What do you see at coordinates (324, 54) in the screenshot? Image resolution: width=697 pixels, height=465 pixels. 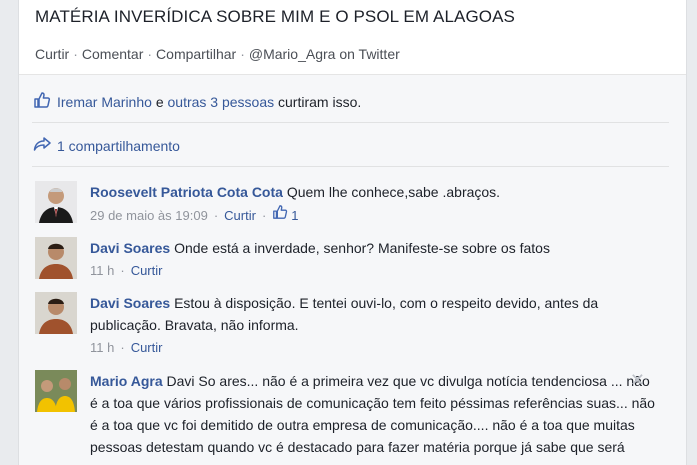 I see `twitter-link: @Mario_Agra on Twitter` at bounding box center [324, 54].